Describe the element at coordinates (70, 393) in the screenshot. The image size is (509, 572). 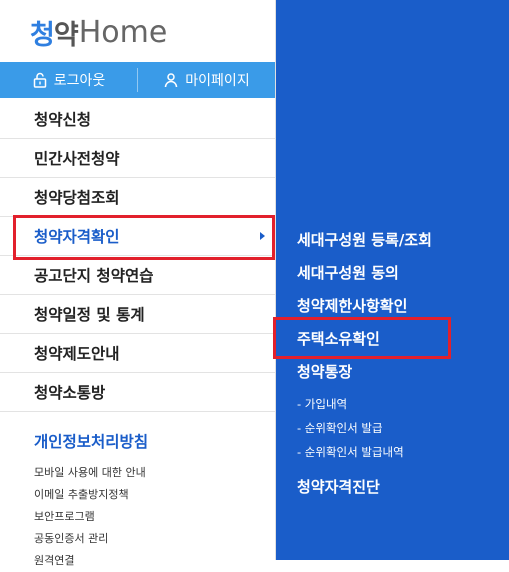
I see `menu-item-label: 청약소통방` at that location.